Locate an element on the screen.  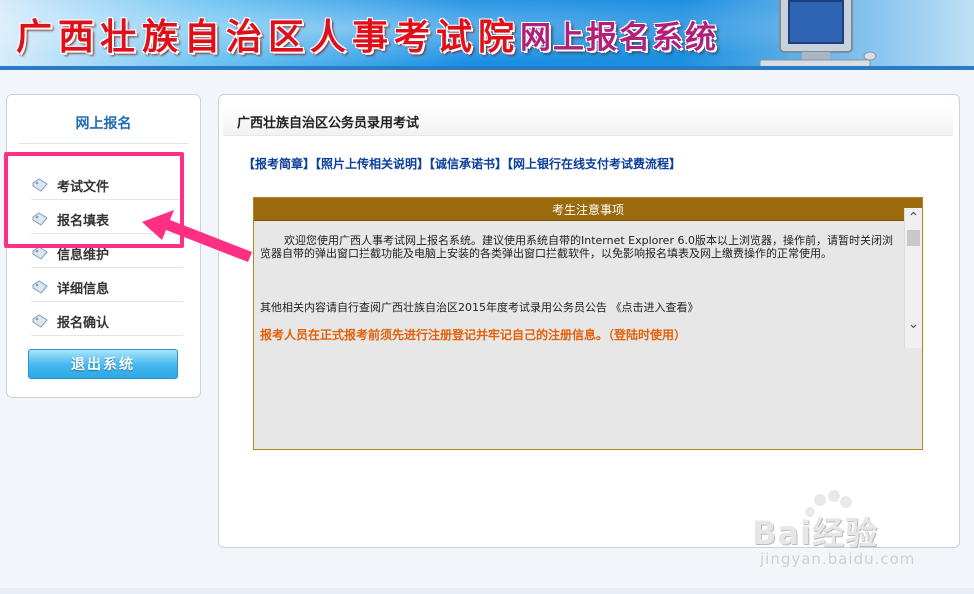
sidebar-item-label: 详细信息 is located at coordinates (83, 289).